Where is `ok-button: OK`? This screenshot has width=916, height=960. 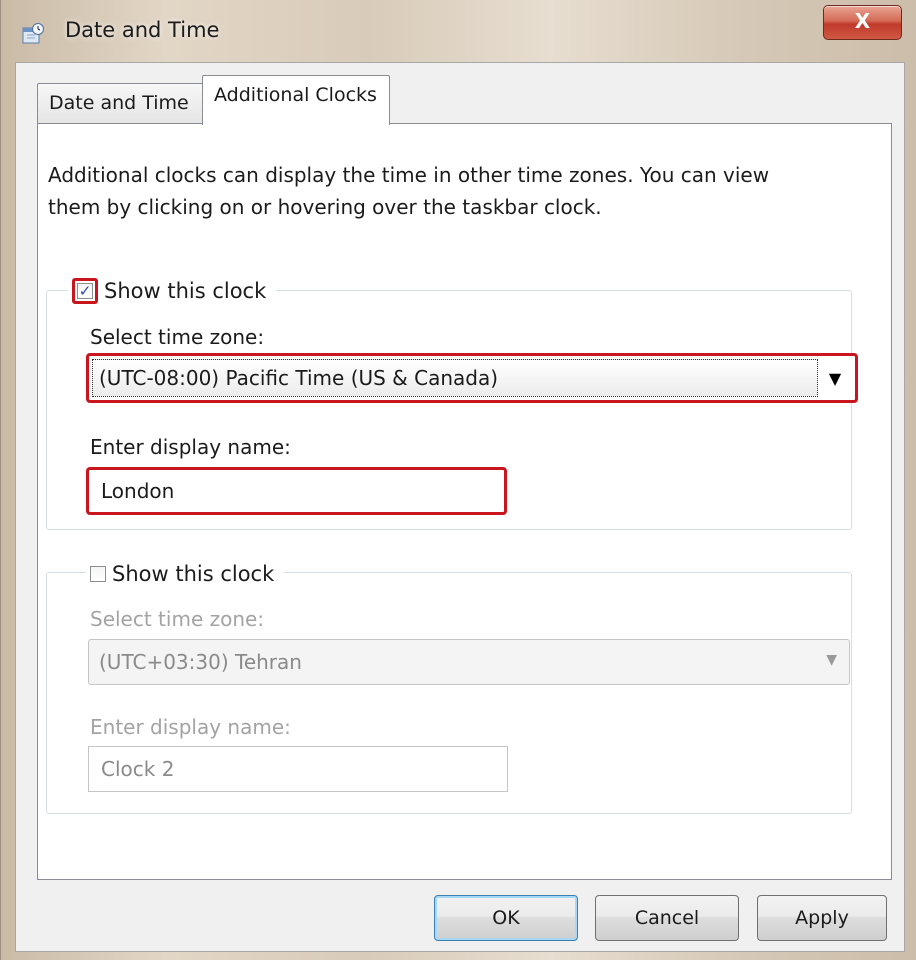 ok-button: OK is located at coordinates (506, 918).